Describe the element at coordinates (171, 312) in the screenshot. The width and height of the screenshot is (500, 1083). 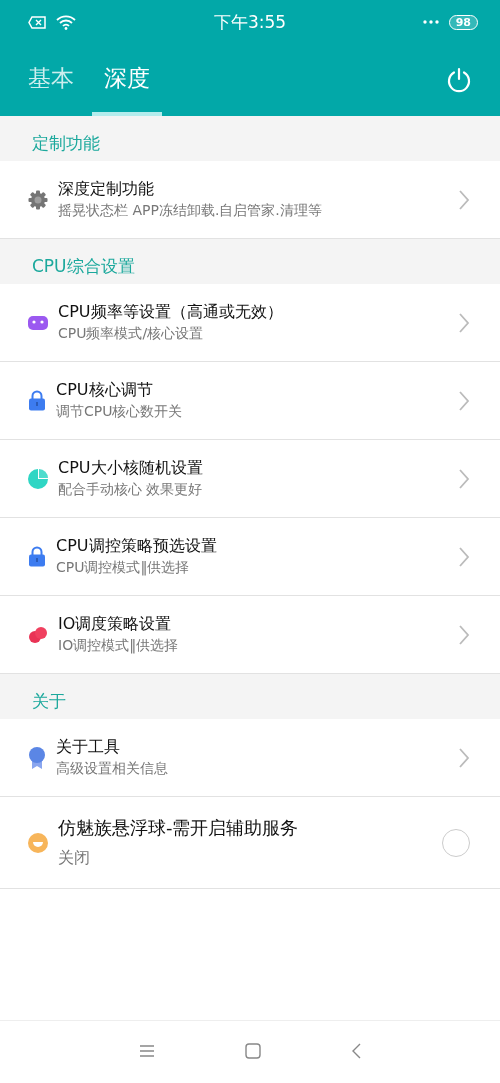
I see `row-title: CPU频率等设置（高通或无效）` at that location.